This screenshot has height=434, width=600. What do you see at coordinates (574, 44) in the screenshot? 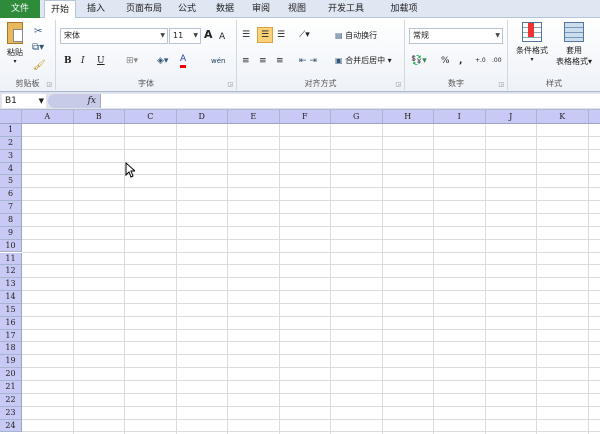
I see `format-as-table-button: 套用 表格格式▾` at bounding box center [574, 44].